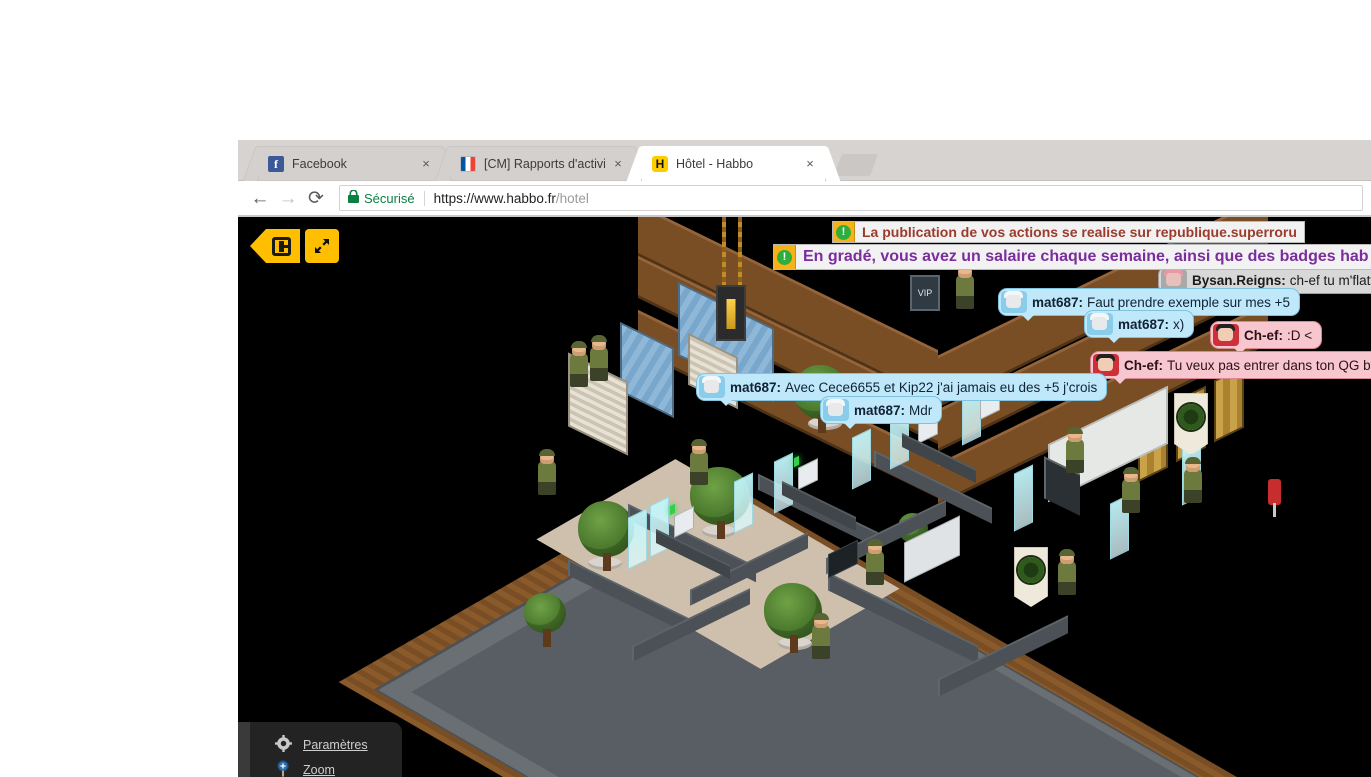 This screenshot has height=777, width=1371. Describe the element at coordinates (1239, 280) in the screenshot. I see `chat-username: Bysan.Reigns:` at that location.